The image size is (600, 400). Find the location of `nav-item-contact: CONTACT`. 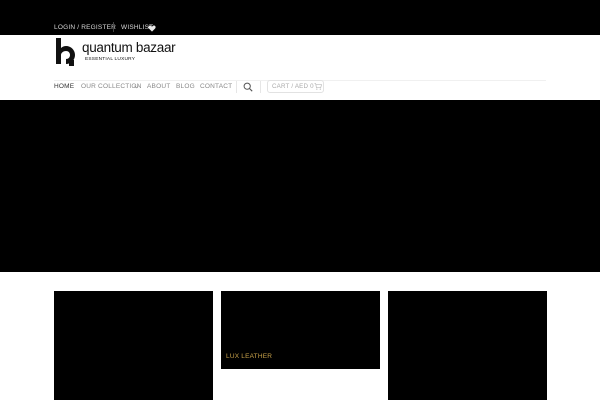

nav-item-contact: CONTACT is located at coordinates (216, 86).